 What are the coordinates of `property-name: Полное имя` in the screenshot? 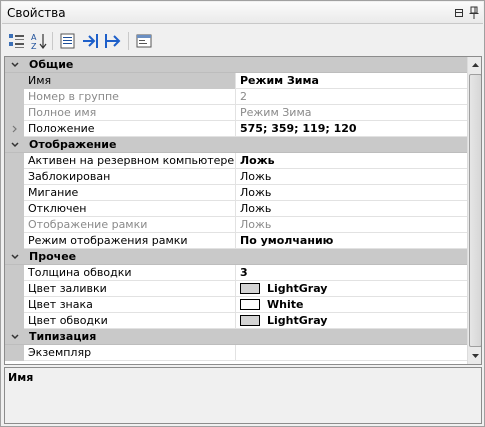 It's located at (130, 113).